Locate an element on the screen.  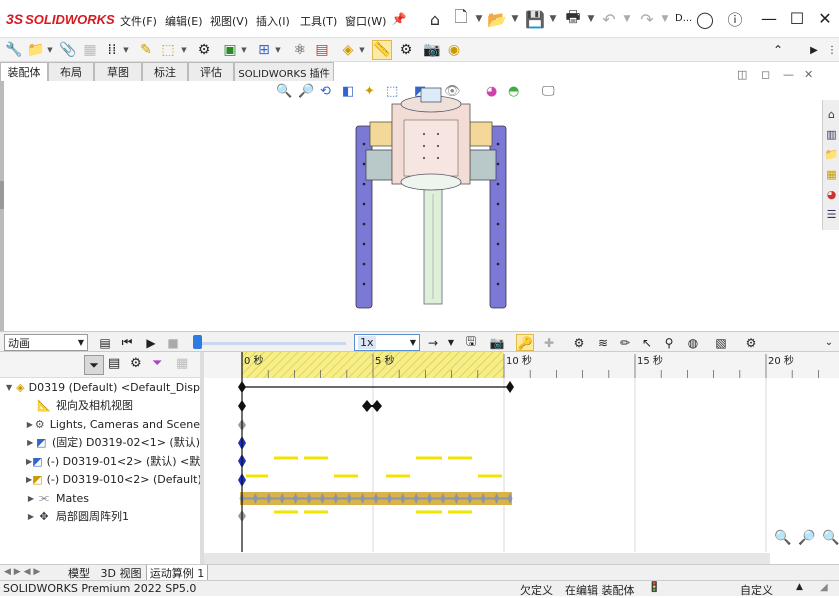
instant3d-icon: 📏 is located at coordinates (382, 50).